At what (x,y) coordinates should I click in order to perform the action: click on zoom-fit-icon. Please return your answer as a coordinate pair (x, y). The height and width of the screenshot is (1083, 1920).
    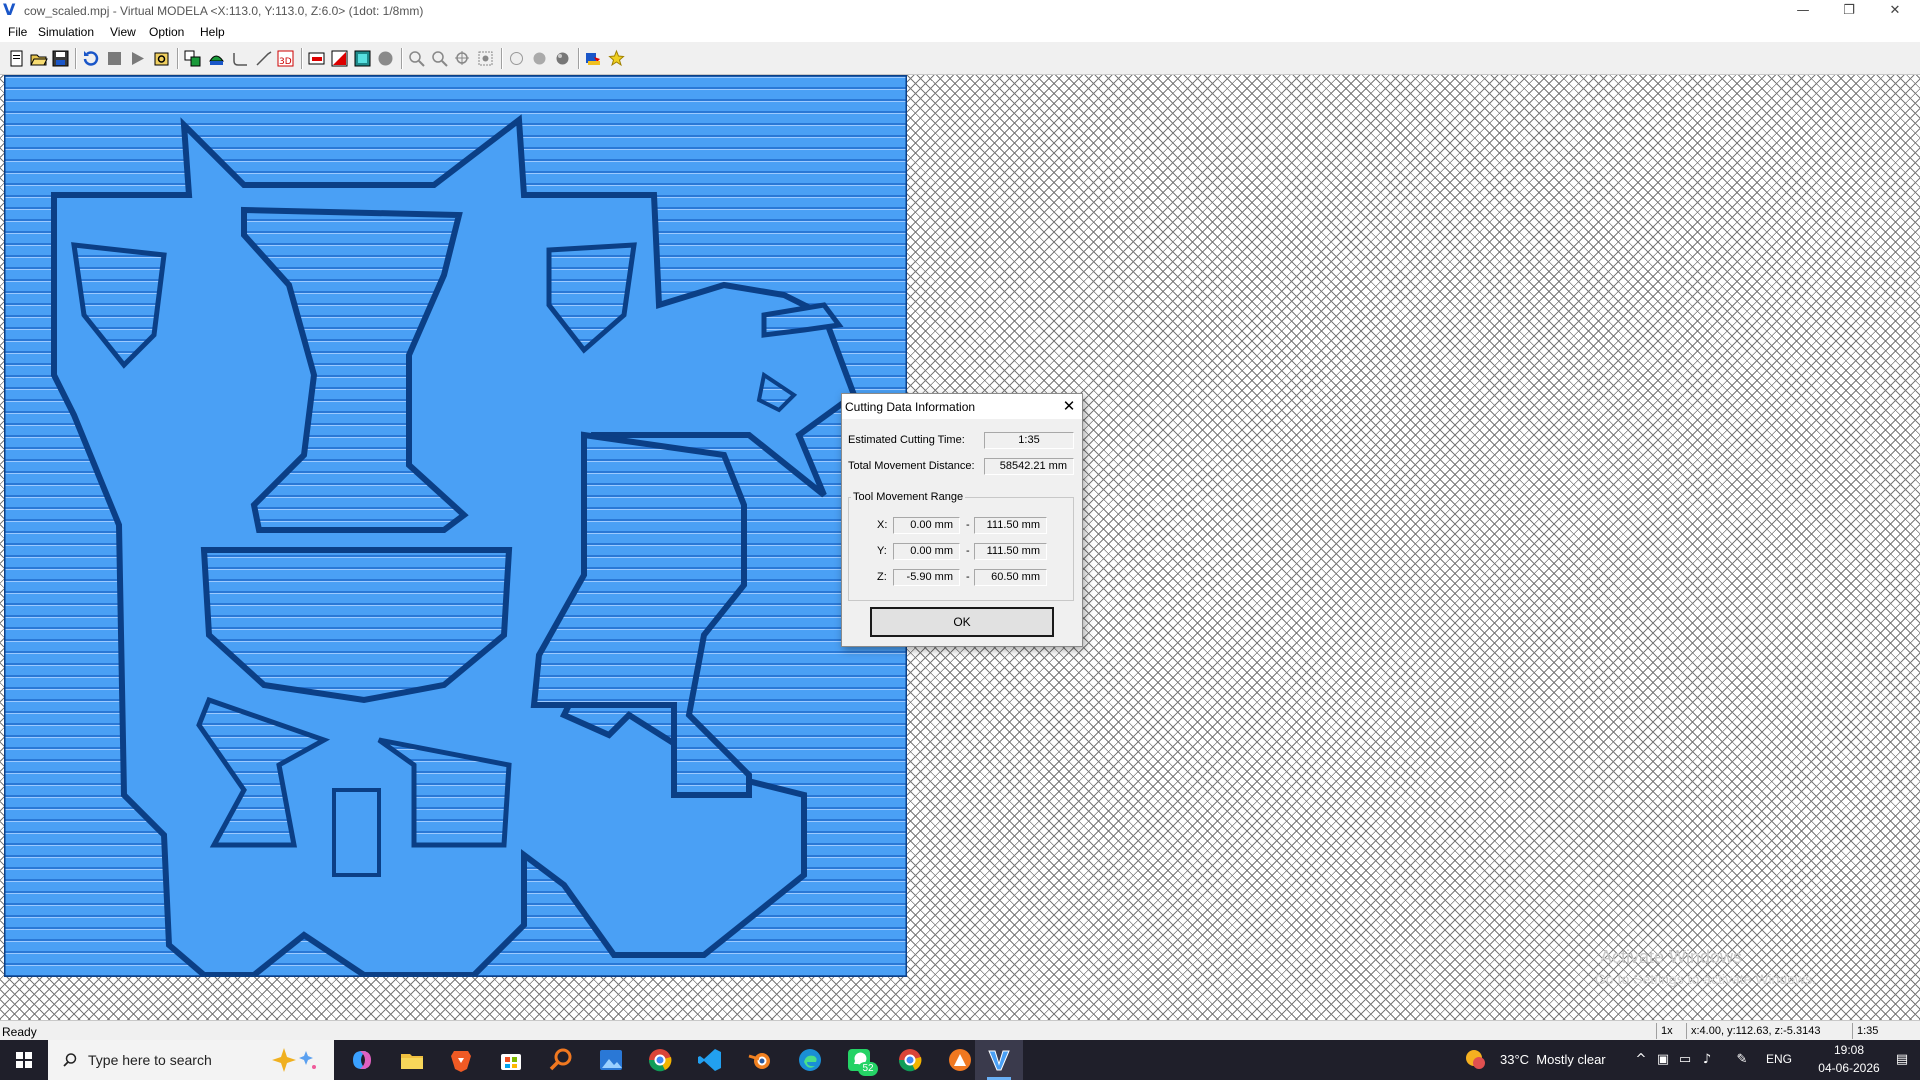
    Looking at the image, I should click on (462, 58).